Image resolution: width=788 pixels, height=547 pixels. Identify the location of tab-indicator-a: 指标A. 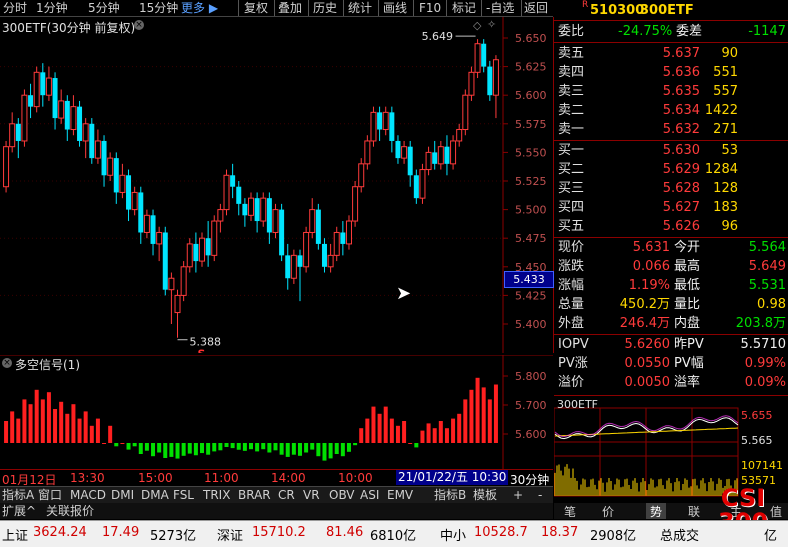
(18, 495).